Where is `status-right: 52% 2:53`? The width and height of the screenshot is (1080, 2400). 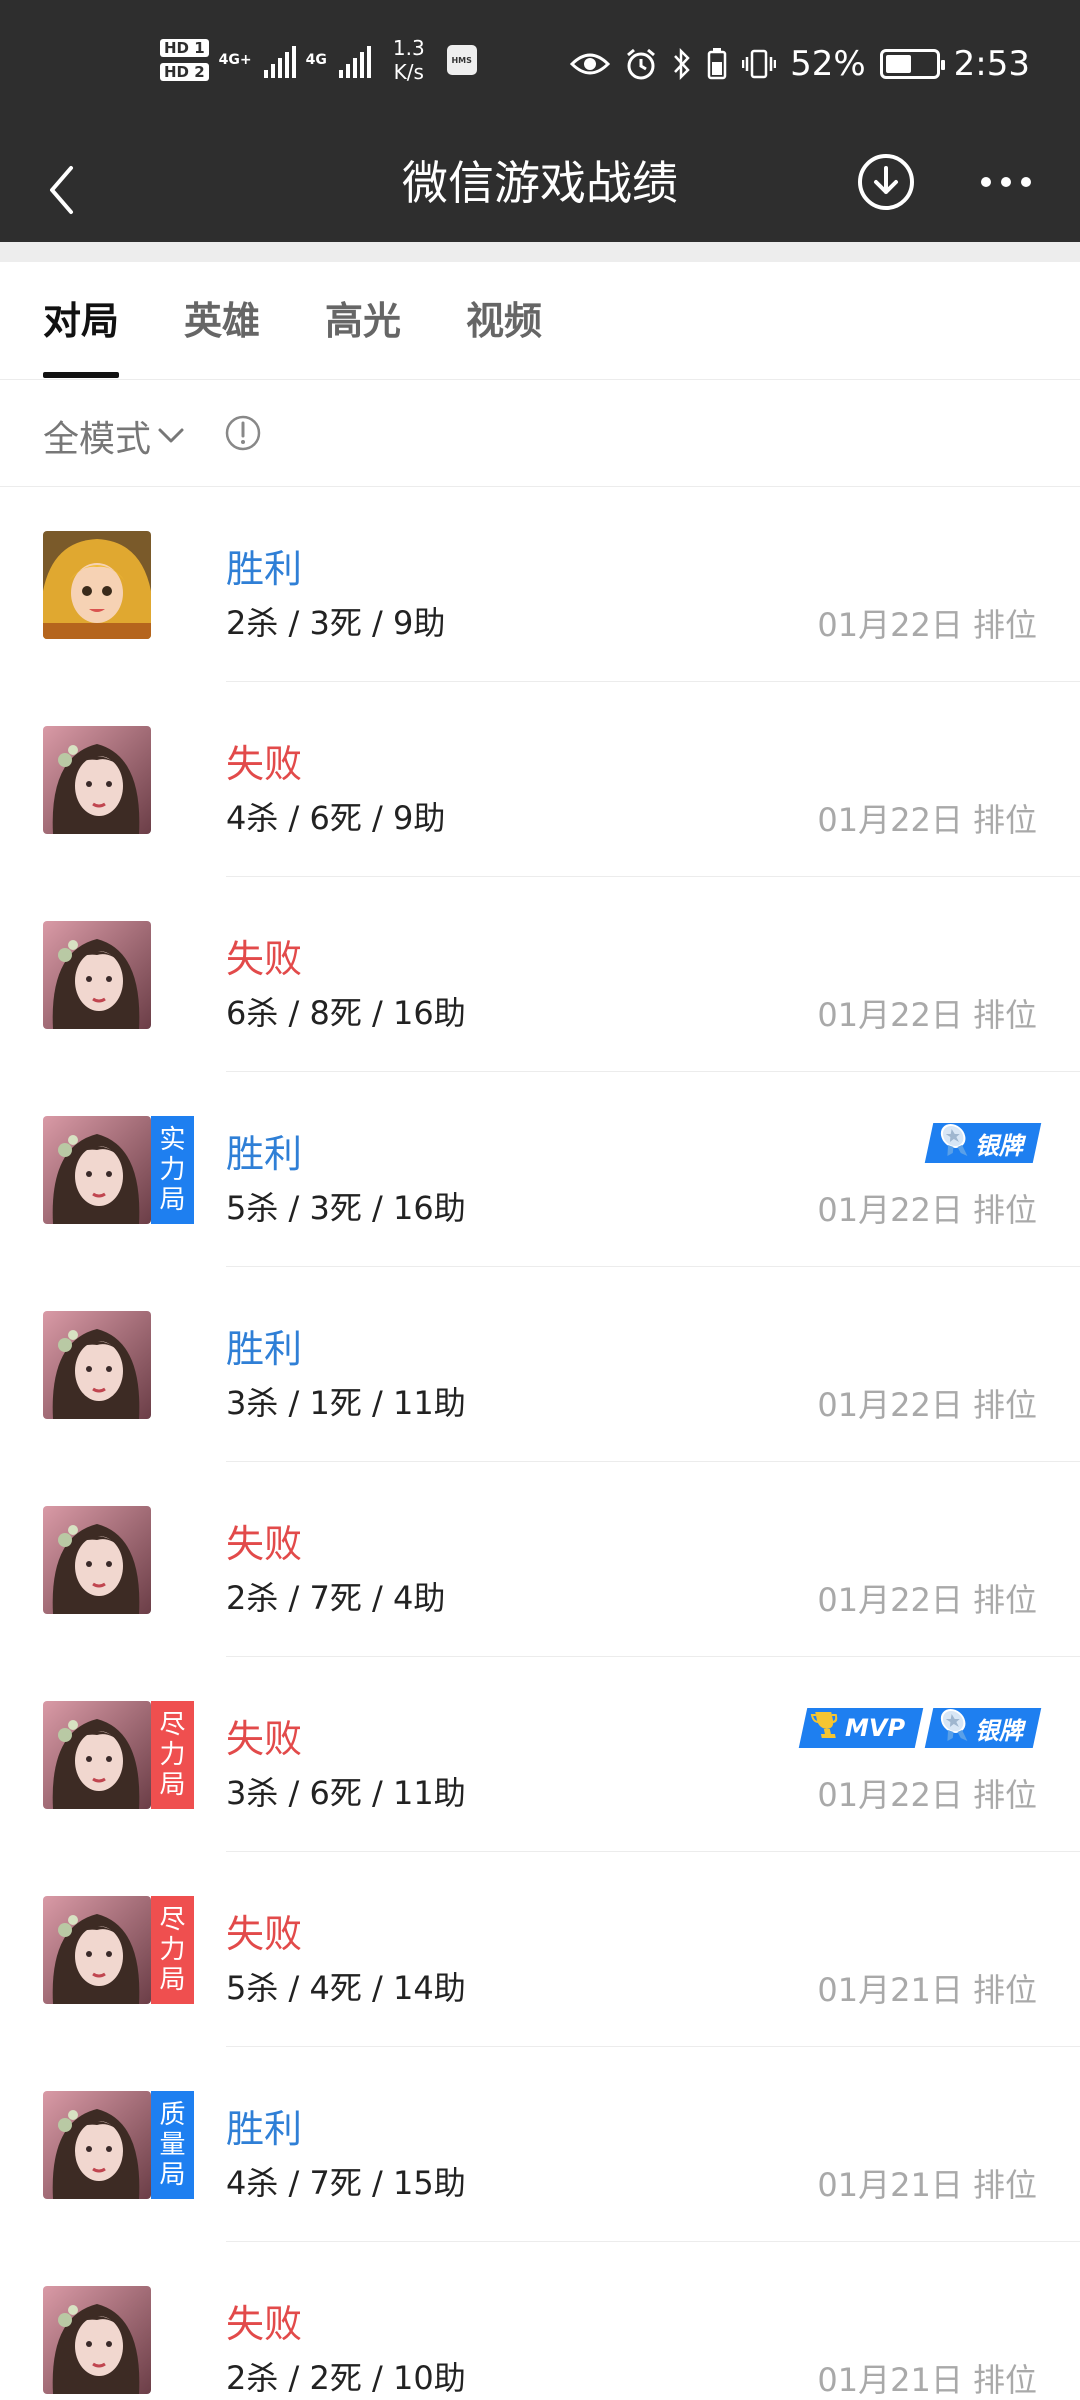
status-right: 52% 2:53 is located at coordinates (800, 64).